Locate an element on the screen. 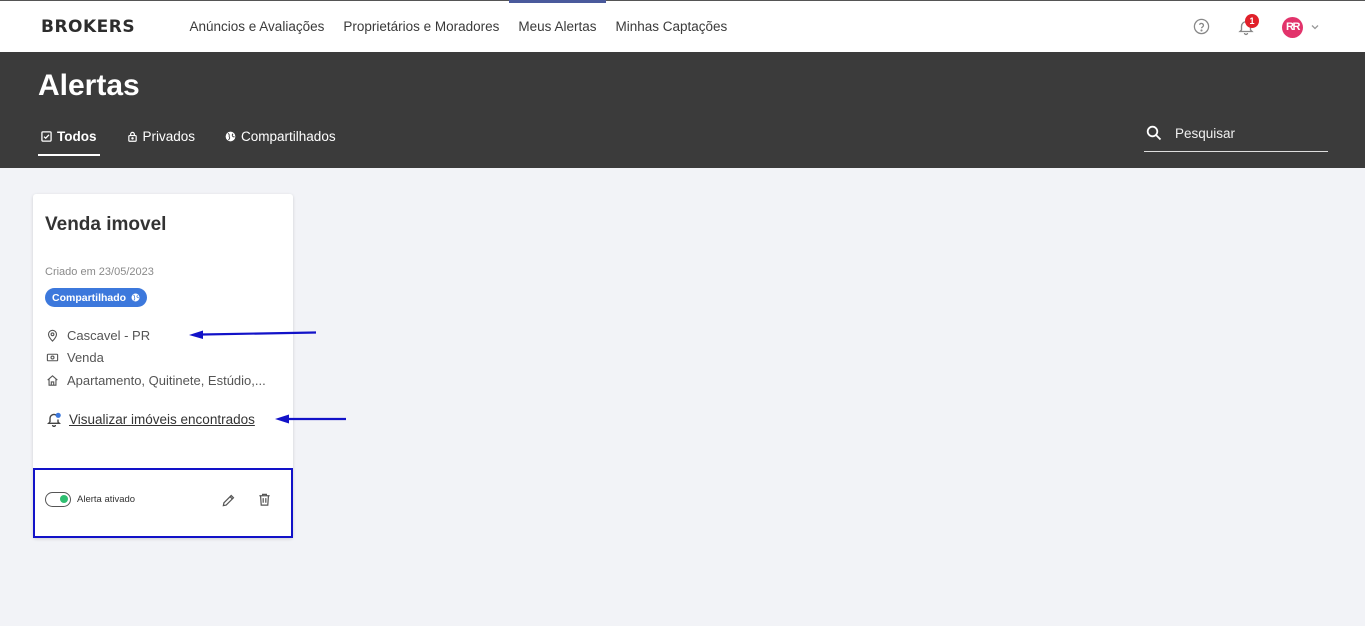 The image size is (1365, 626). notification-count-badge: 1 is located at coordinates (1252, 21).